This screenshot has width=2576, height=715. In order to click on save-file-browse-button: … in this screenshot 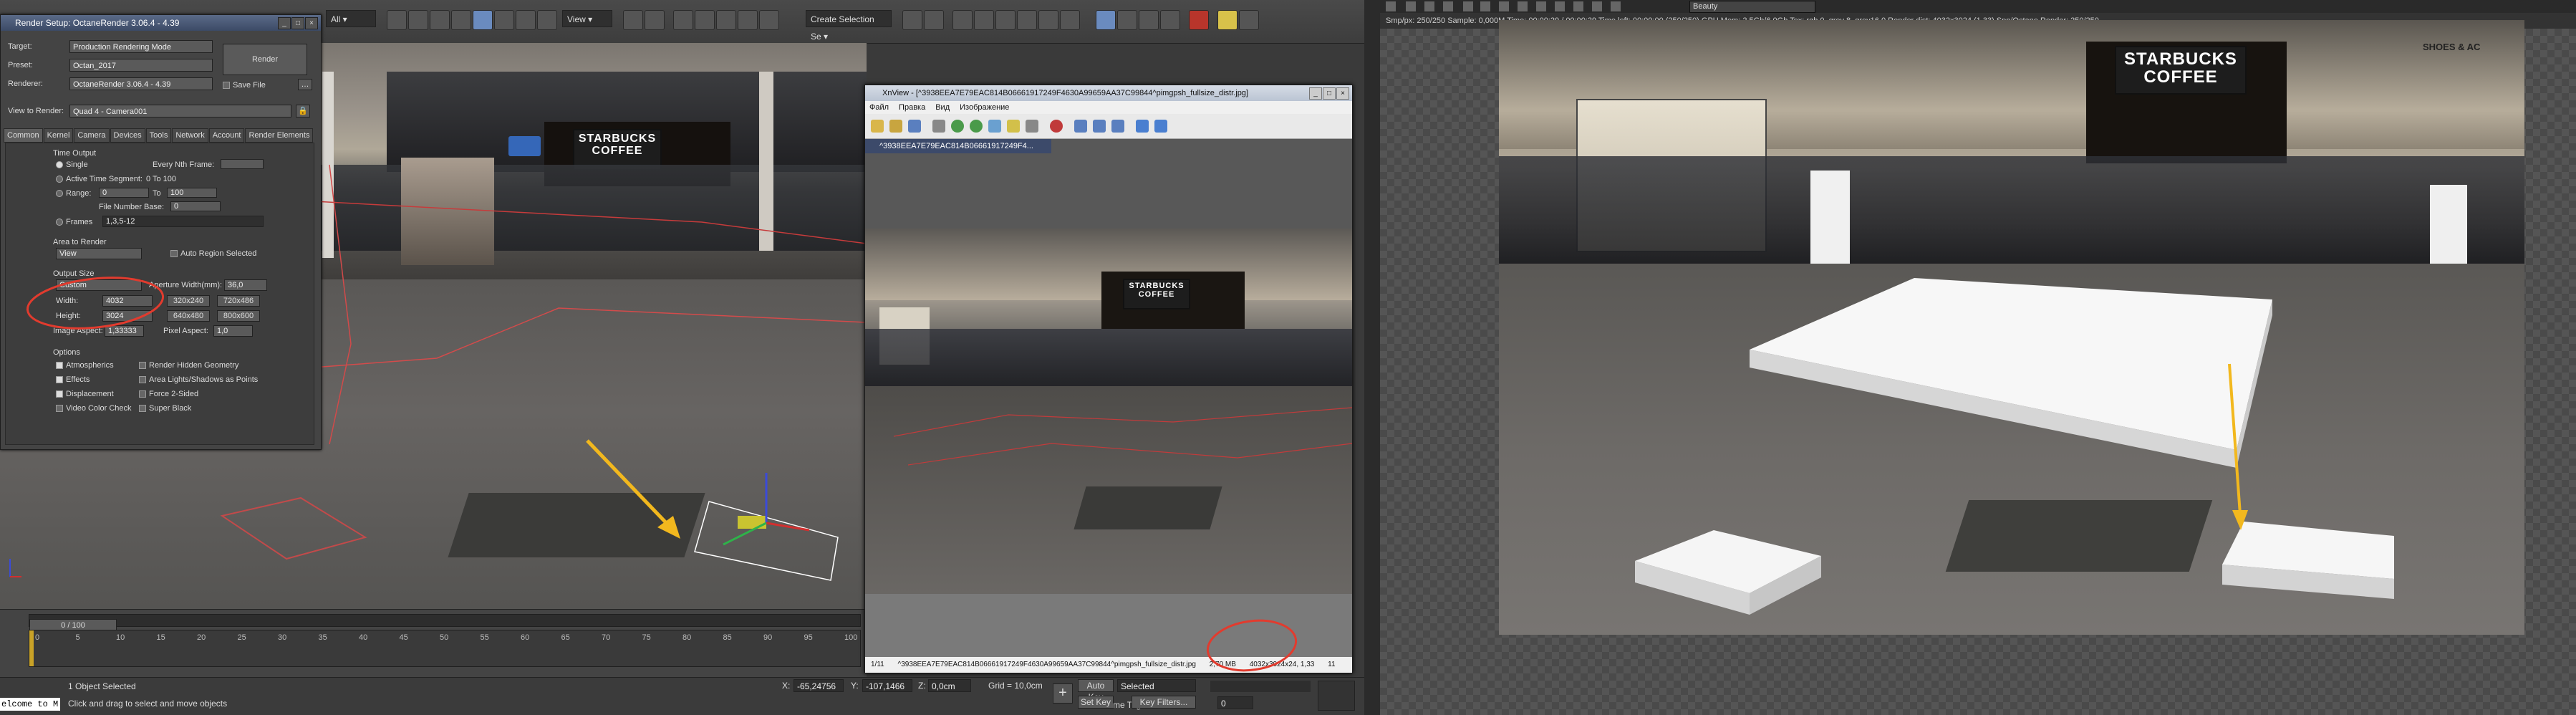, I will do `click(305, 84)`.